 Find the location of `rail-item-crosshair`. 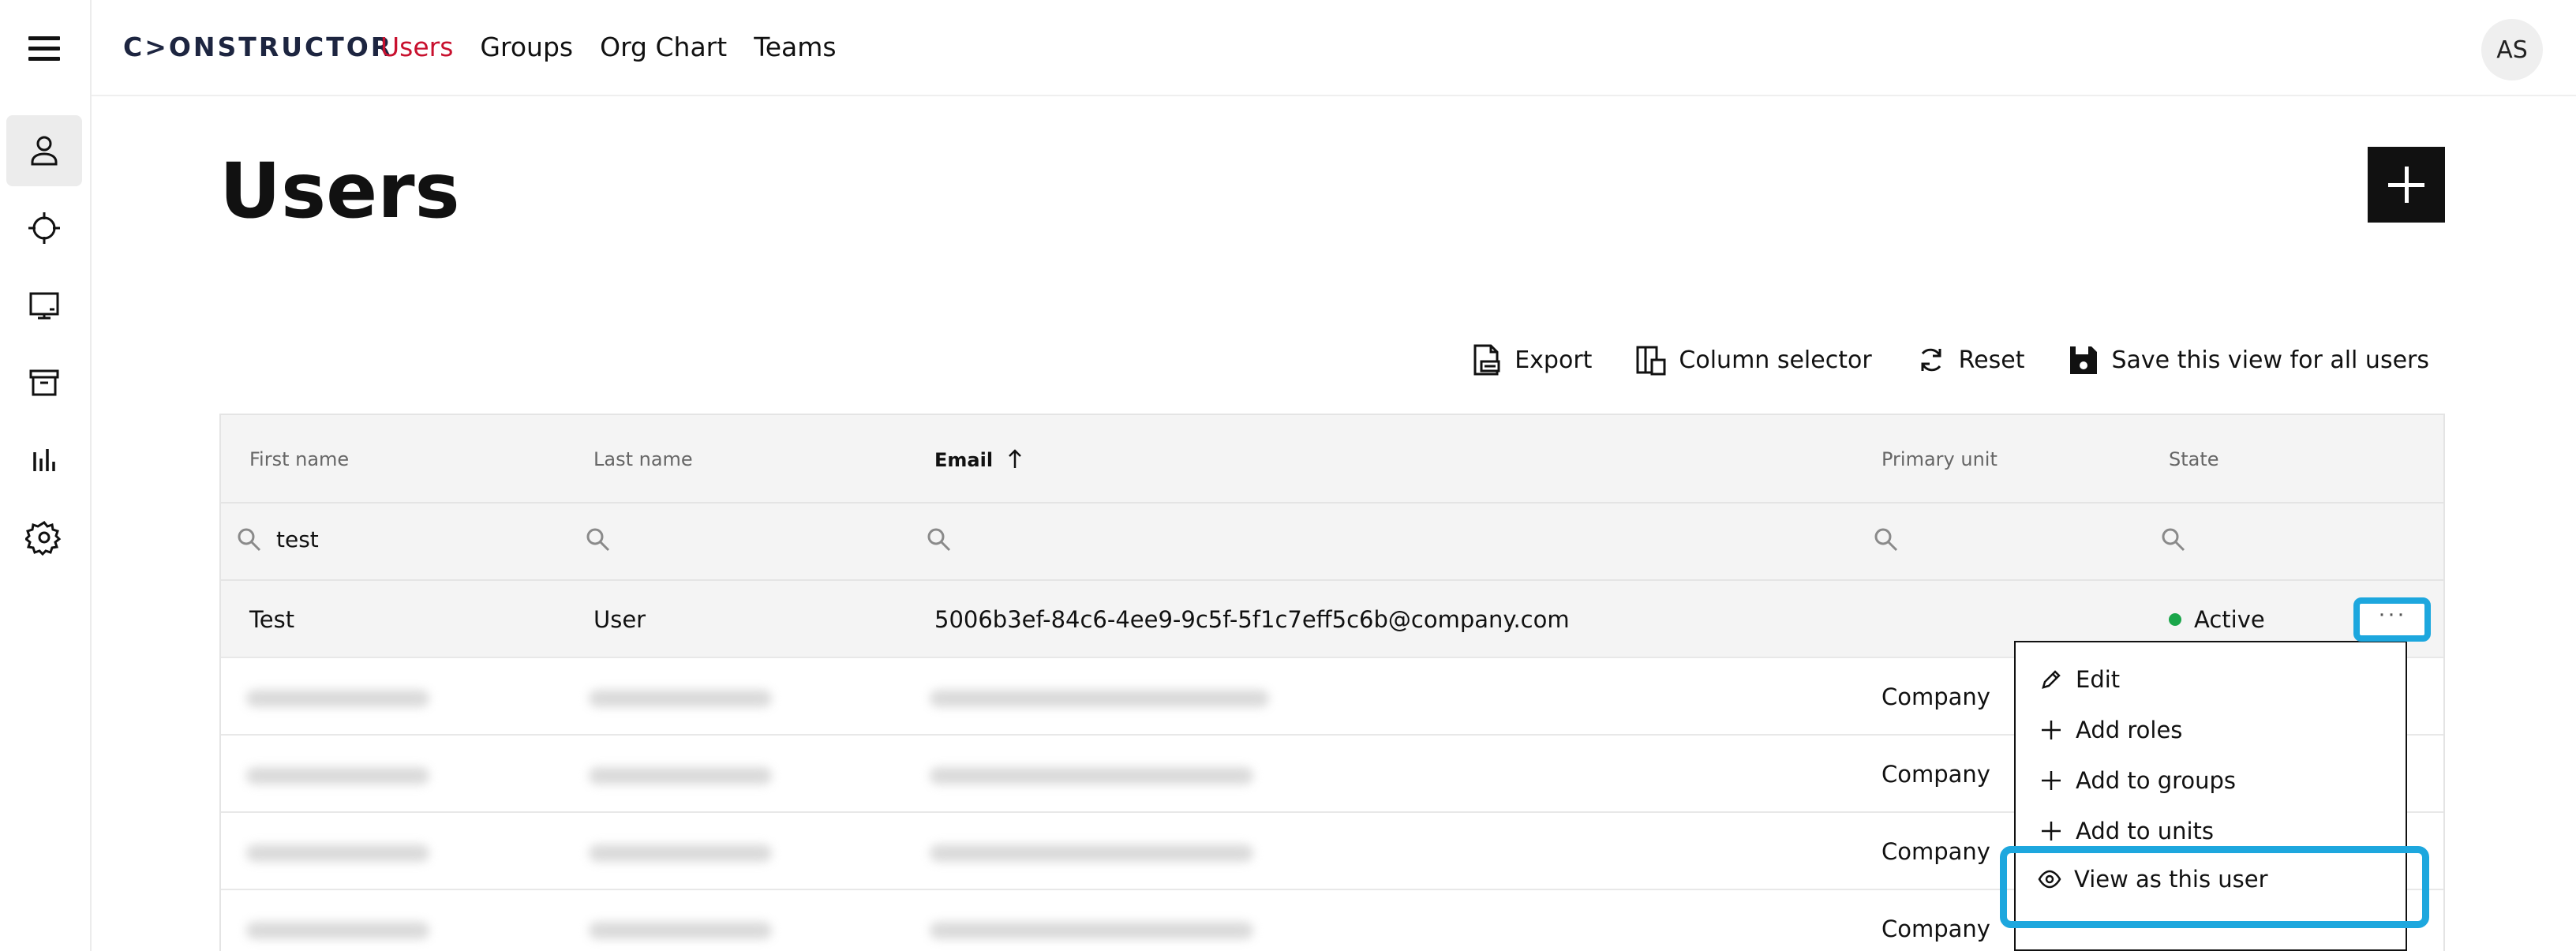

rail-item-crosshair is located at coordinates (44, 228).